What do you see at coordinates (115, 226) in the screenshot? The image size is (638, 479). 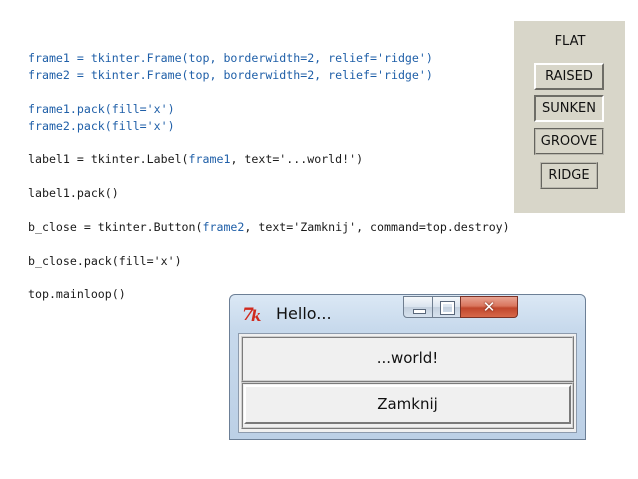 I see `code-token: b_close = tkinter.Button(` at bounding box center [115, 226].